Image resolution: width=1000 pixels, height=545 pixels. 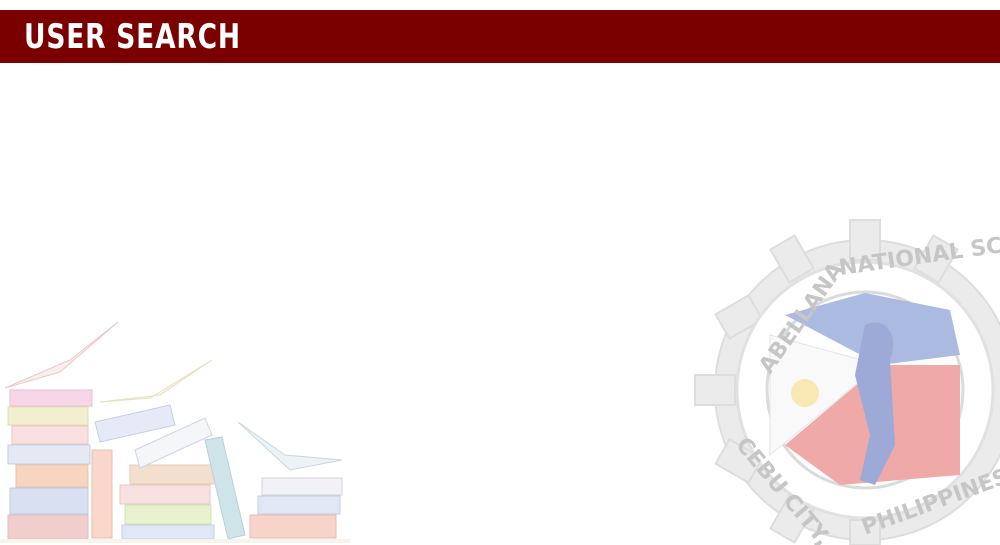 What do you see at coordinates (132, 37) in the screenshot?
I see `page-title: USER SEARCH` at bounding box center [132, 37].